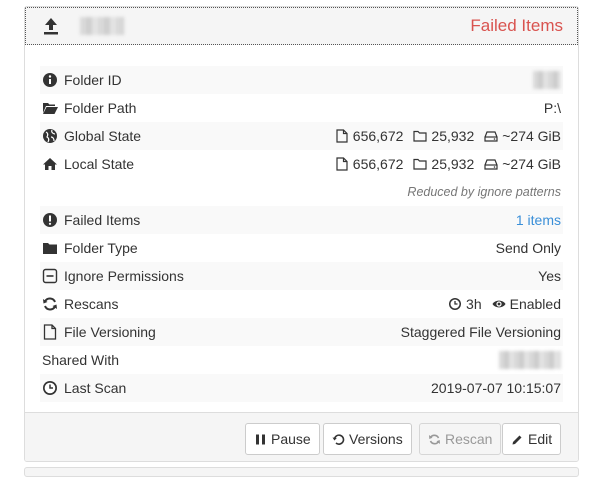 The width and height of the screenshot is (605, 477). Describe the element at coordinates (469, 439) in the screenshot. I see `rescan-label: Rescan` at that location.